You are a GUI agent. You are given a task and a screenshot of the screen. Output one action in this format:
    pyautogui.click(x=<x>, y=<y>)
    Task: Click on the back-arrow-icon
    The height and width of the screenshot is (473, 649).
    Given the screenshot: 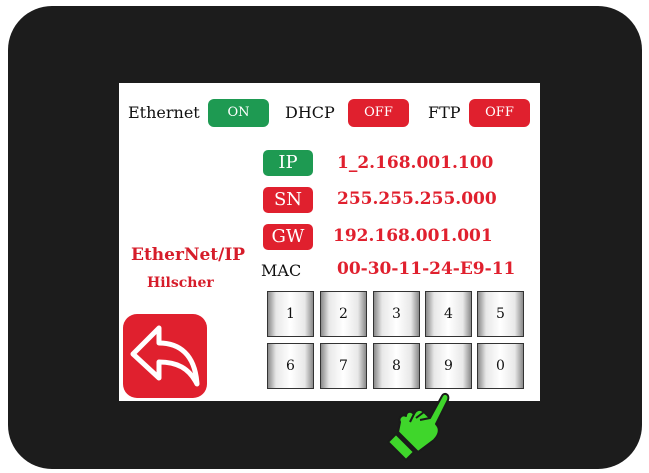 What is the action you would take?
    pyautogui.click(x=165, y=356)
    